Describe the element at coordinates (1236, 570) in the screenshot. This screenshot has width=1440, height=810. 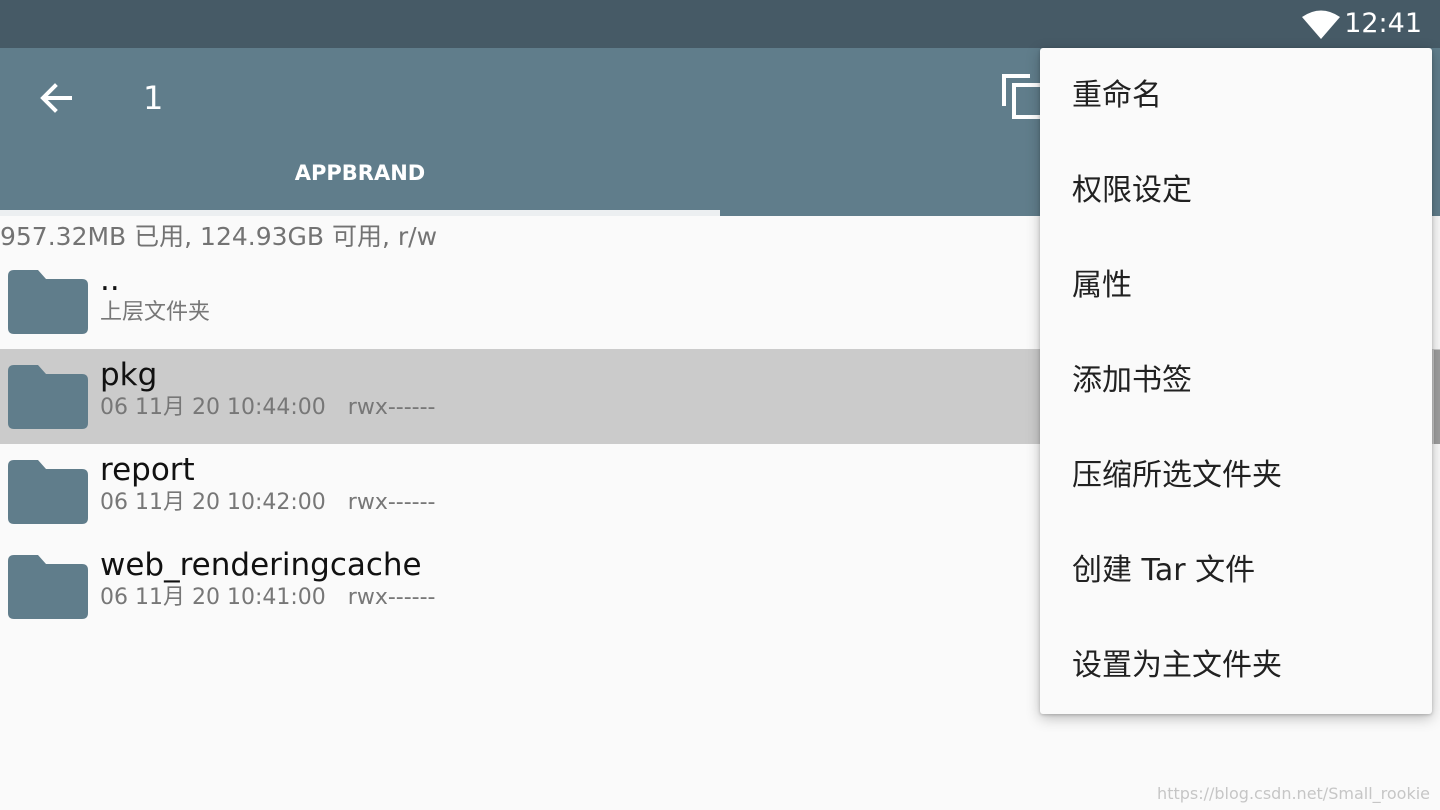
I see `menu-item-create-tar: 创建 Tar 文件` at that location.